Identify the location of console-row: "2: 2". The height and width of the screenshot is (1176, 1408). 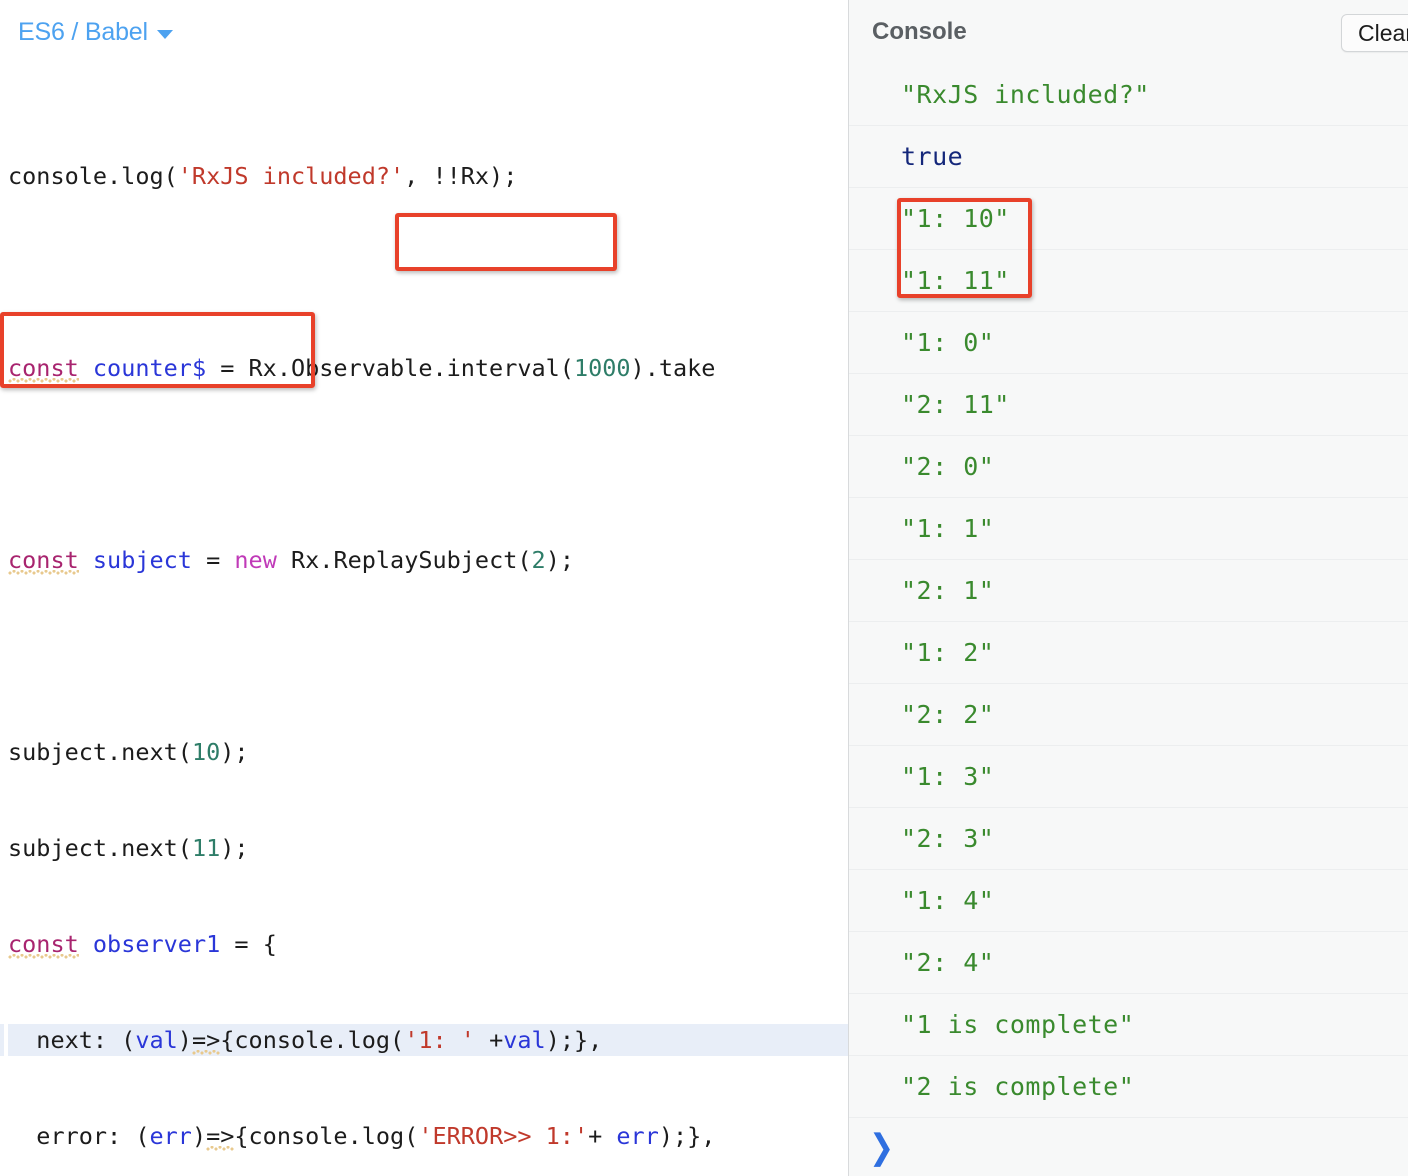
(1128, 715).